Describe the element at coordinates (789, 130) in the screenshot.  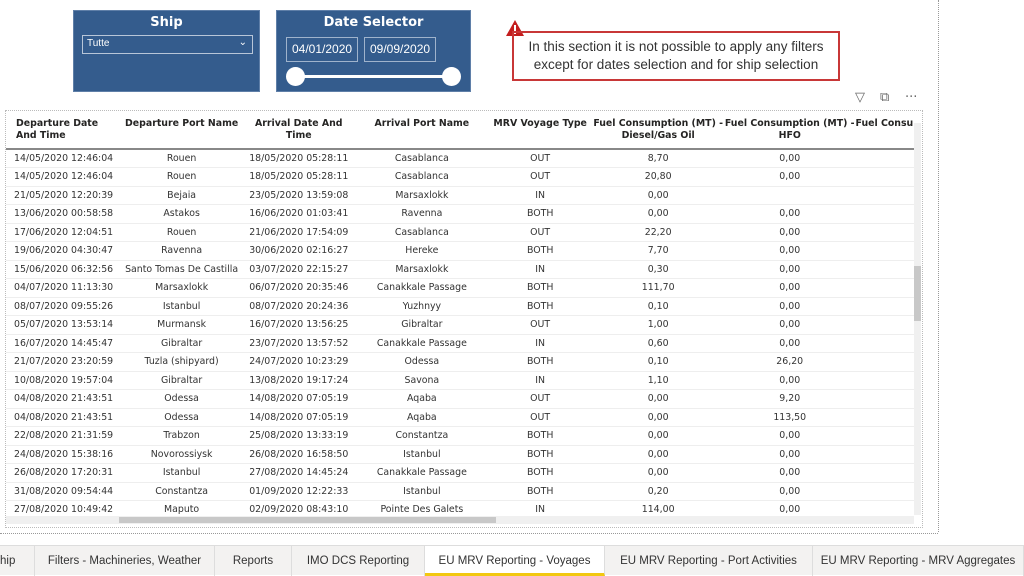
I see `column-header: Fuel Consumption (MT) - HFO` at that location.